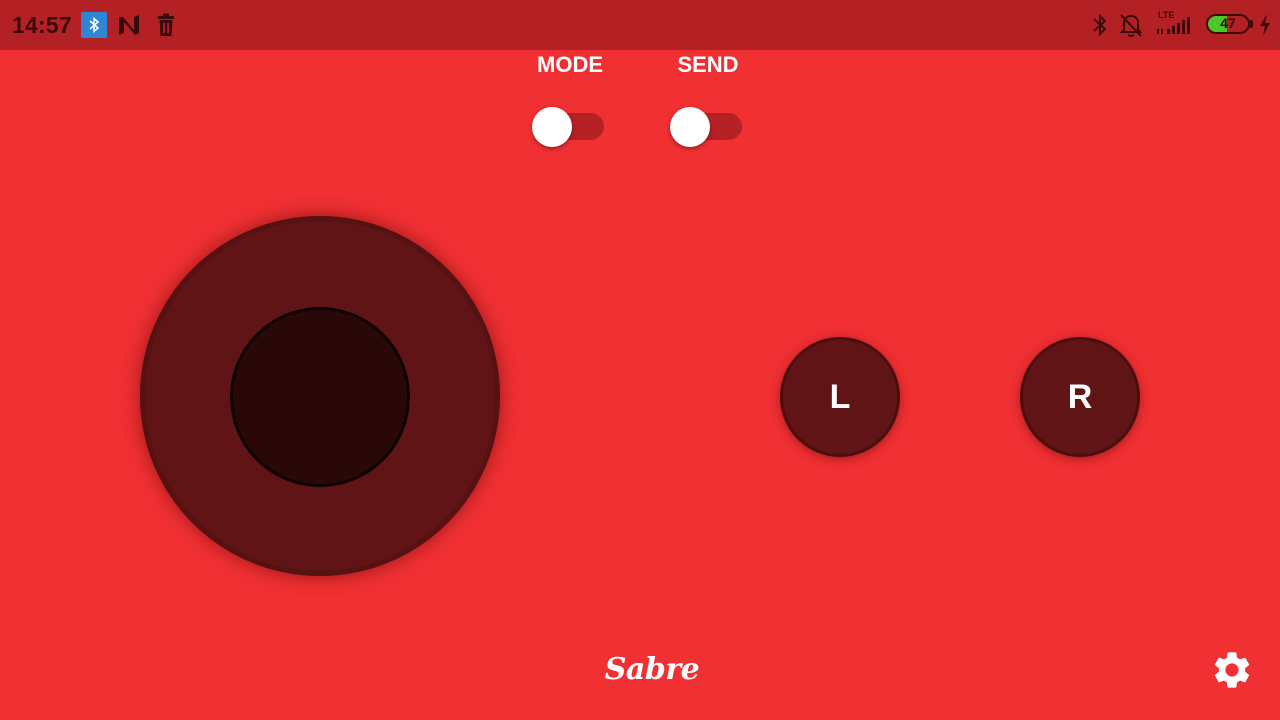 Image resolution: width=1280 pixels, height=720 pixels. I want to click on signal-icon, so click(1176, 27).